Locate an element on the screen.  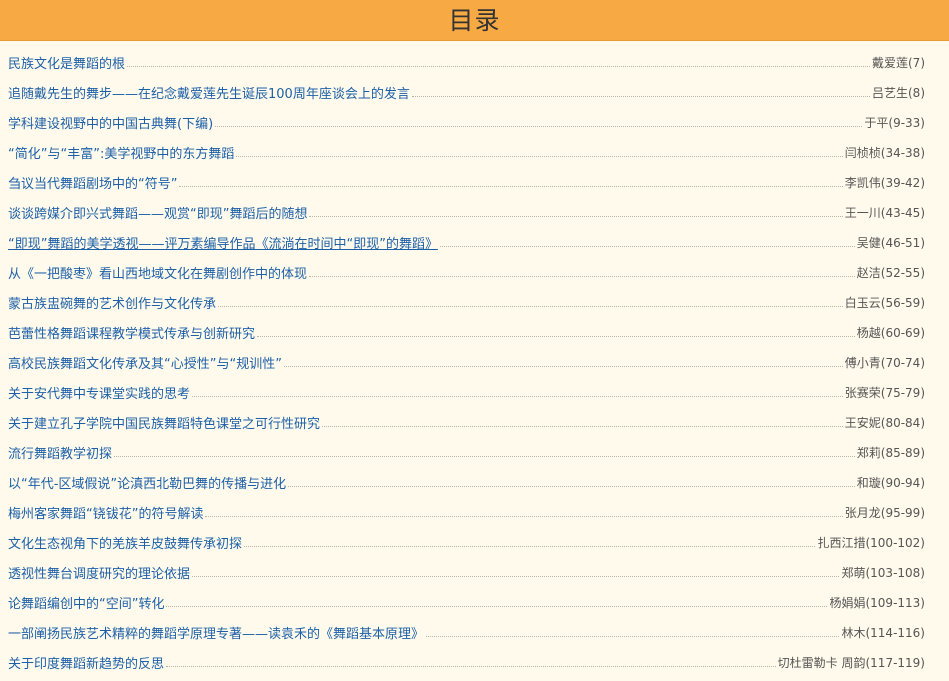
article-title-link: 关于安代舞中专课堂实践的思考 is located at coordinates (99, 392).